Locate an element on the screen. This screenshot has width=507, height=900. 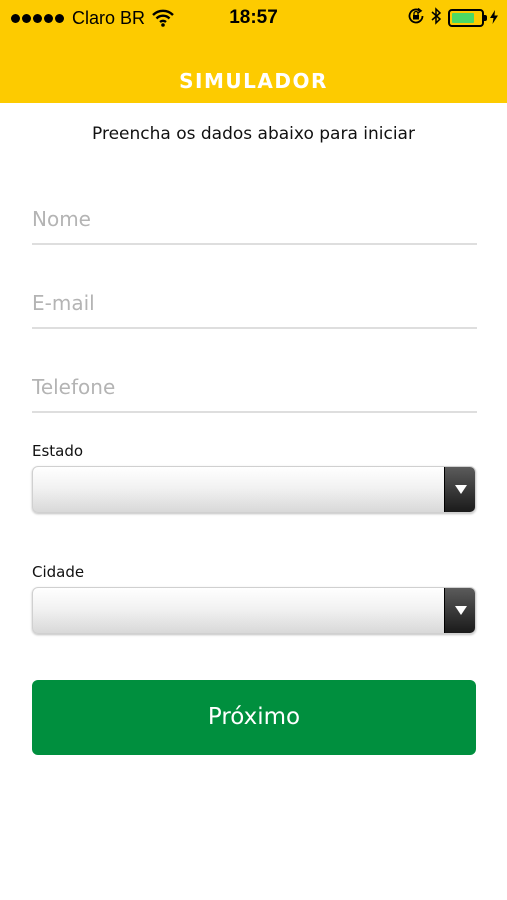
city-select is located at coordinates (254, 610).